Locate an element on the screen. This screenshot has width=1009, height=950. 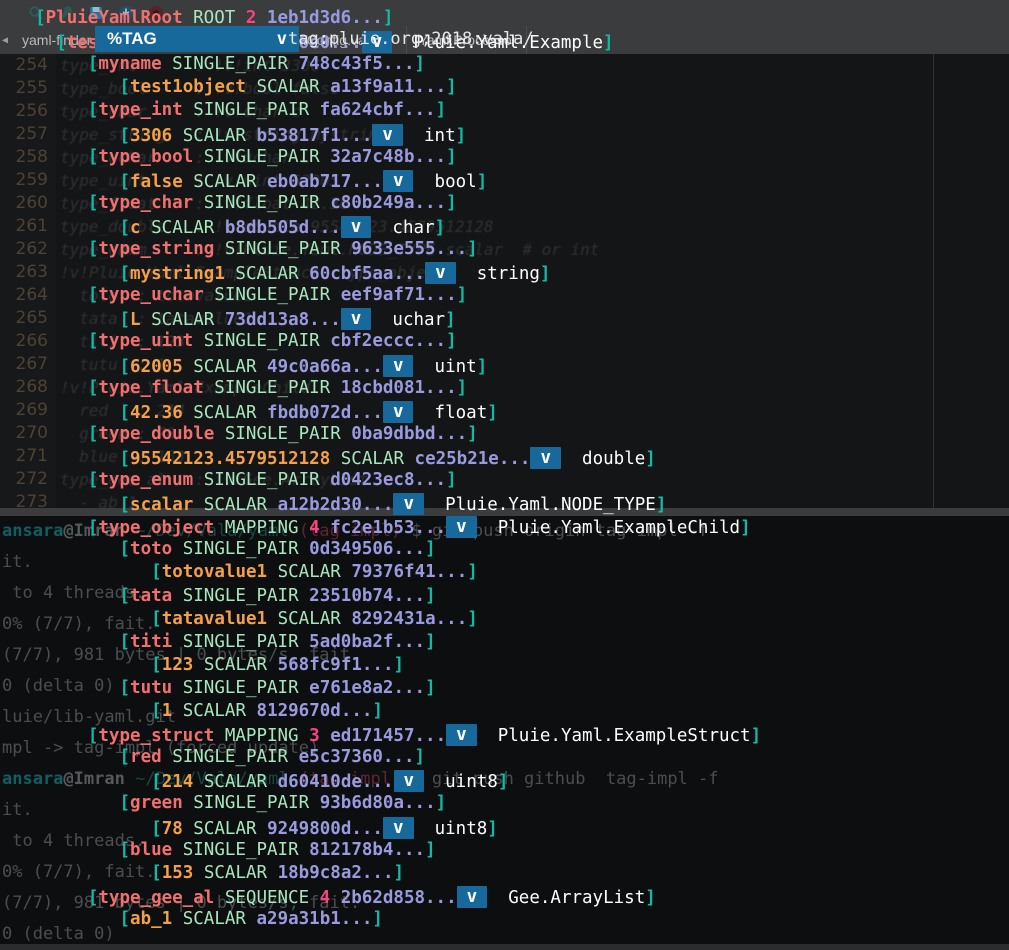
line-number: 263 is located at coordinates (31, 272).